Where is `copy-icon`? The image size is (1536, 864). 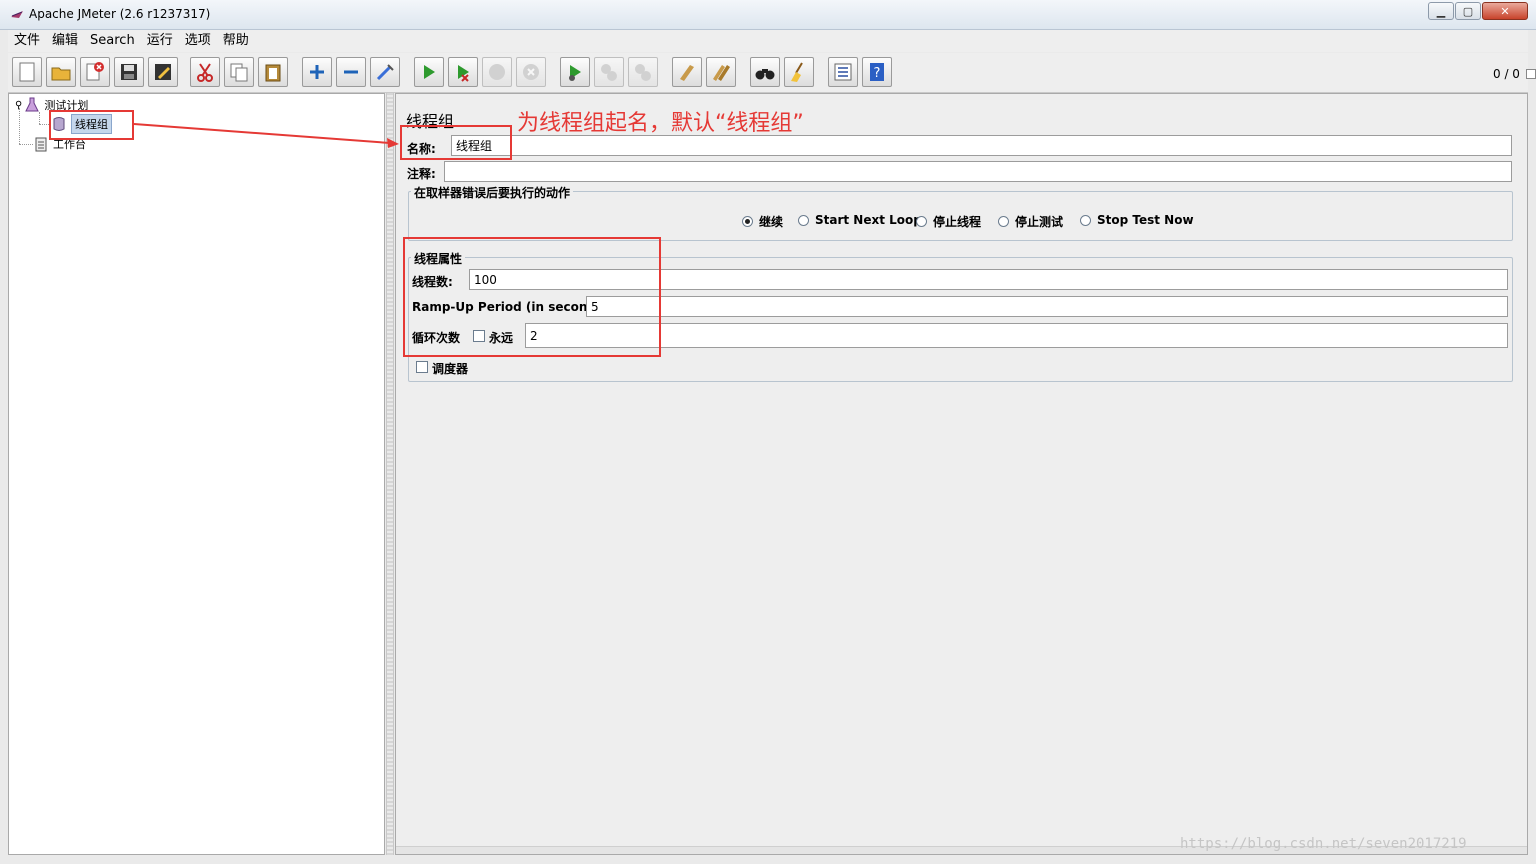
copy-icon is located at coordinates (239, 72).